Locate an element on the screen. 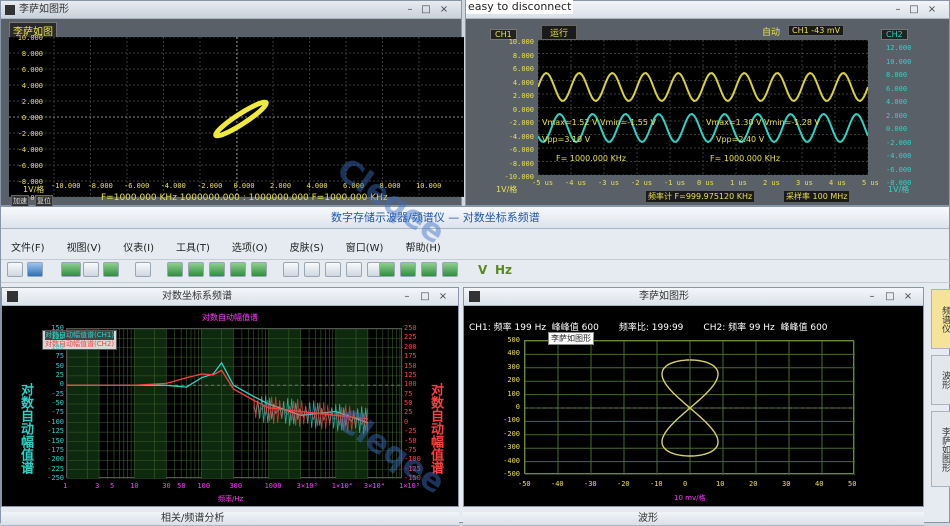 The width and height of the screenshot is (950, 526). tool-scope2-icon is located at coordinates (196, 269).